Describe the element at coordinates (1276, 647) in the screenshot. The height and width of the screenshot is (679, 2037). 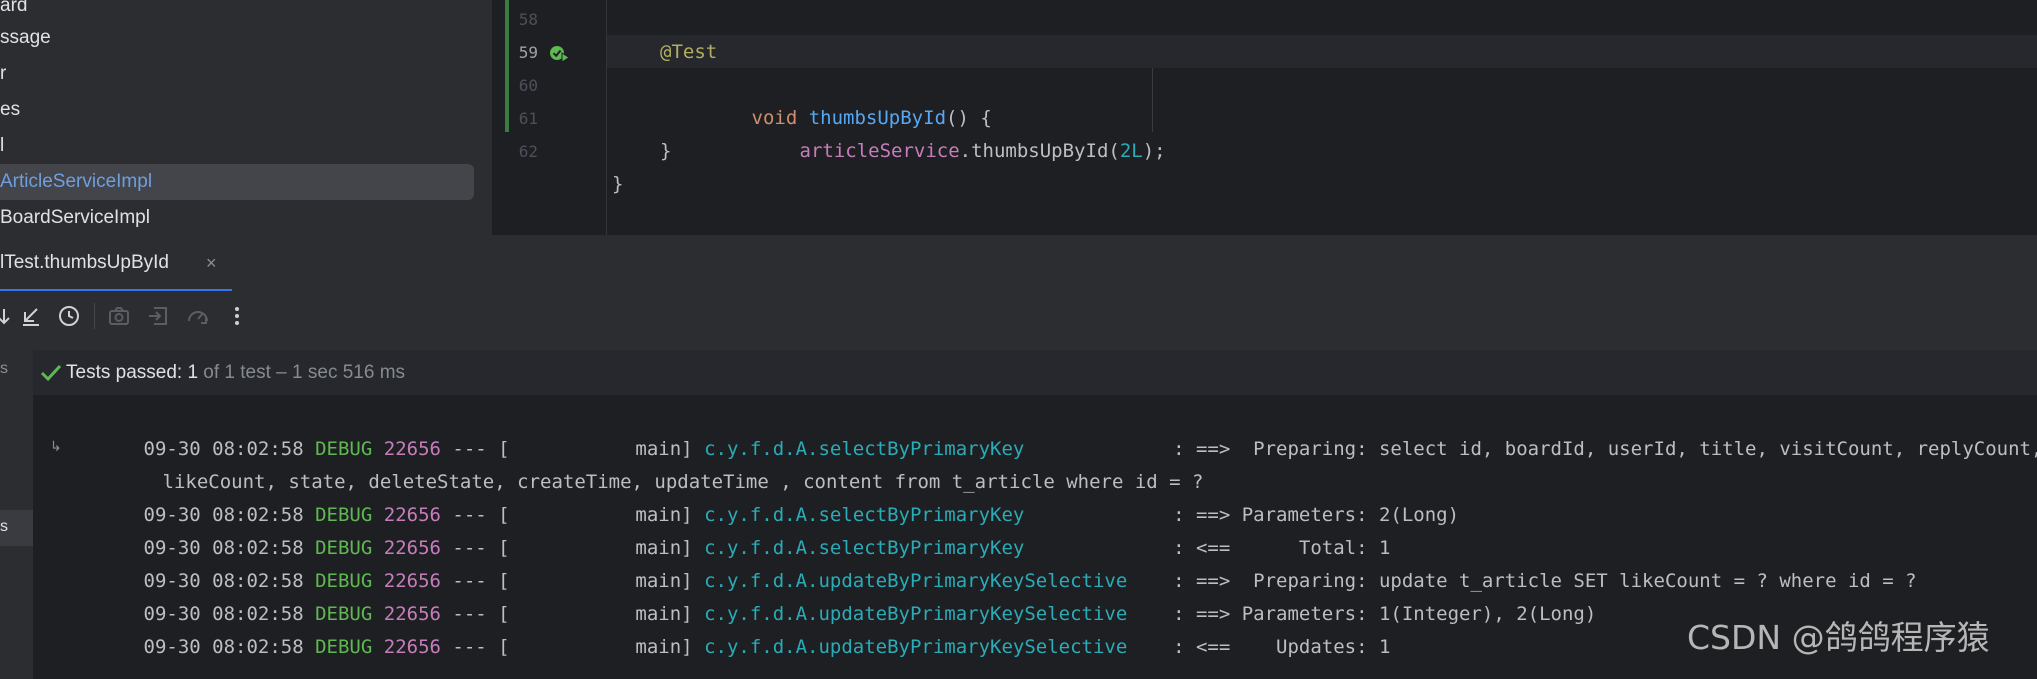
I see `log-message: : <== Updates: 1` at that location.